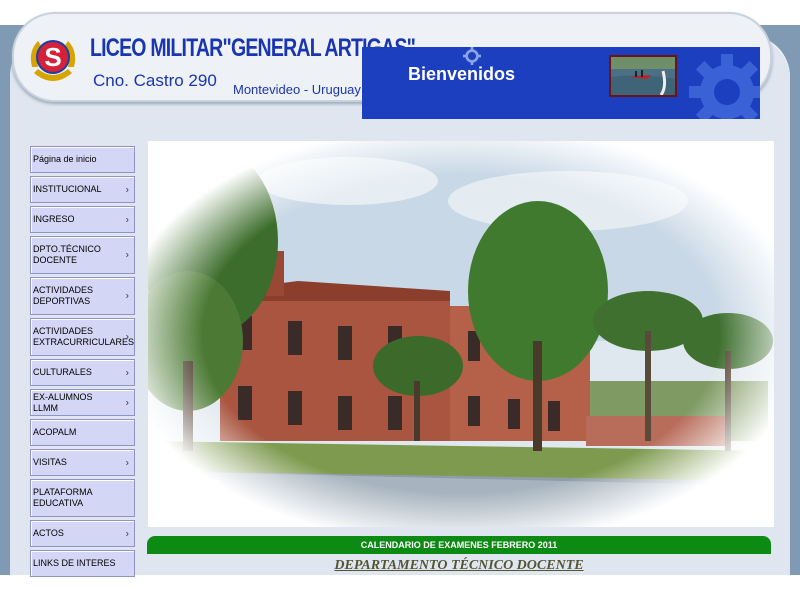 This screenshot has height=600, width=800. Describe the element at coordinates (63, 497) in the screenshot. I see `sidebar-item-label: PLATAFORMA EDUCATIVA` at that location.